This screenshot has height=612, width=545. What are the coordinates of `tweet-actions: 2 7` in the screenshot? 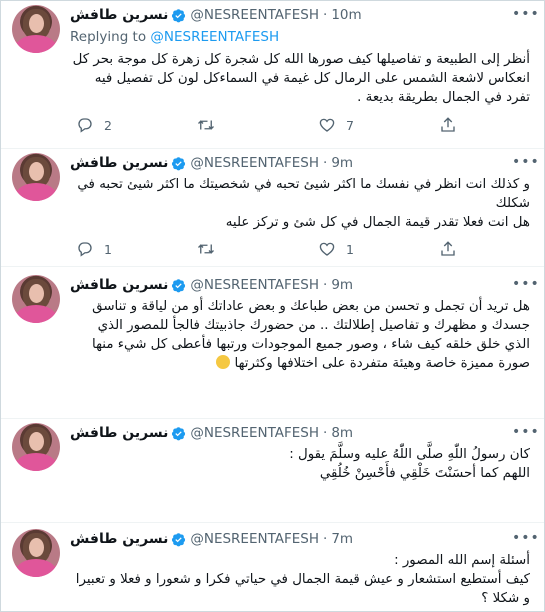 It's located at (310, 125).